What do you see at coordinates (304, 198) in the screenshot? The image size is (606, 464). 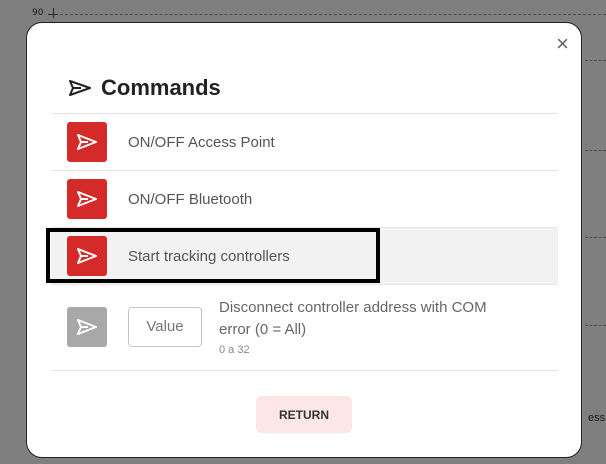 I see `command-row-bluetooth: ON/OFF Bluetooth` at bounding box center [304, 198].